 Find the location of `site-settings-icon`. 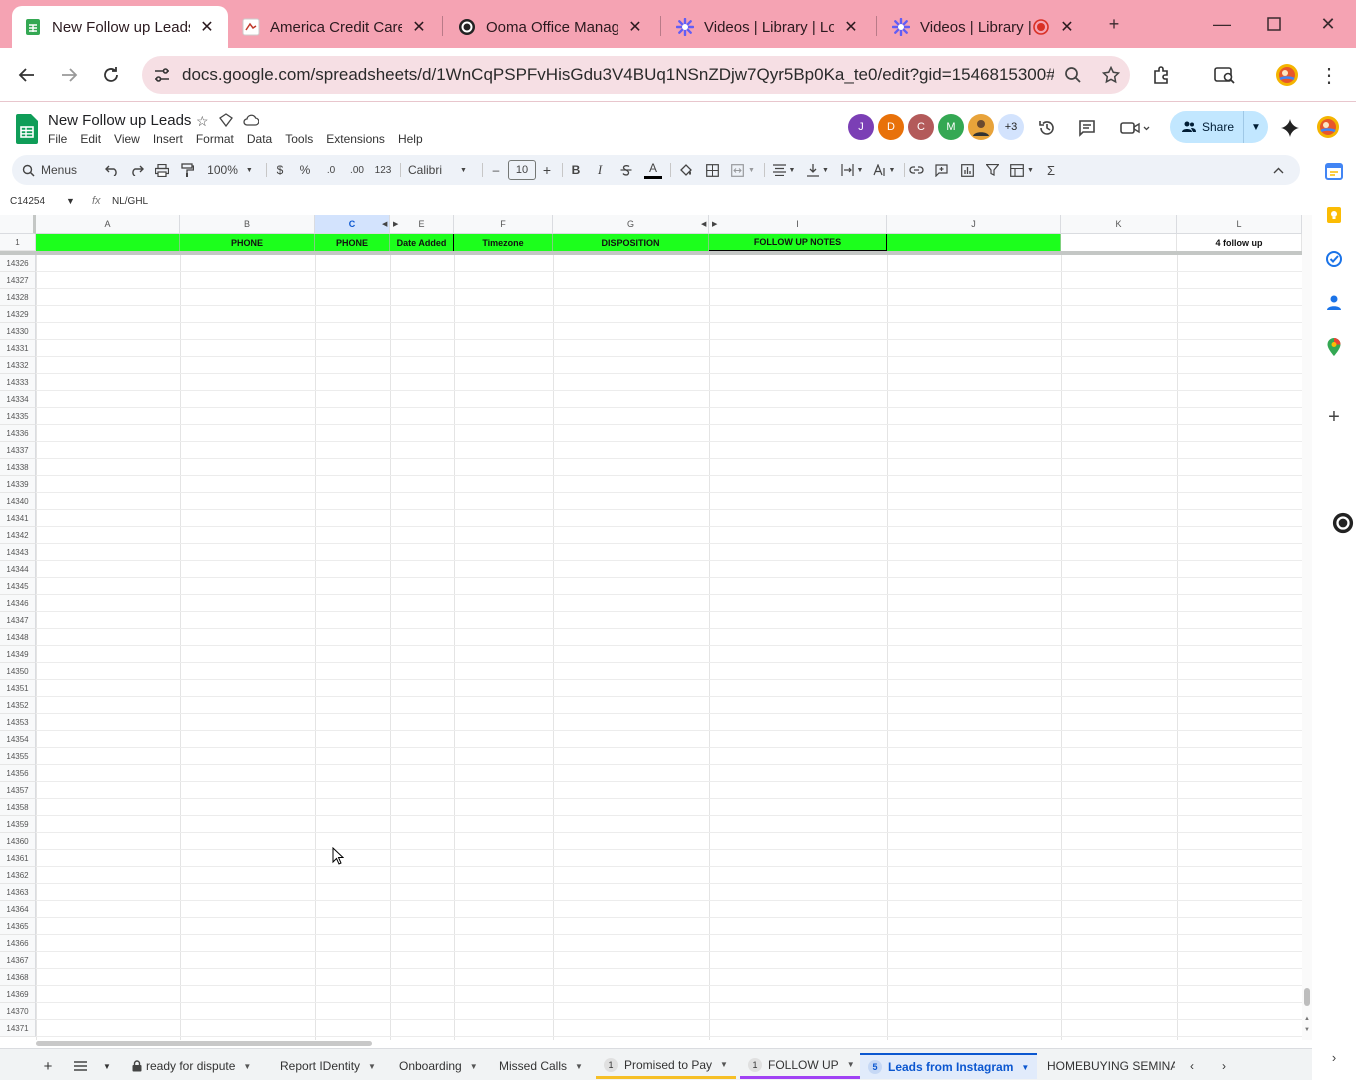

site-settings-icon is located at coordinates (162, 75).